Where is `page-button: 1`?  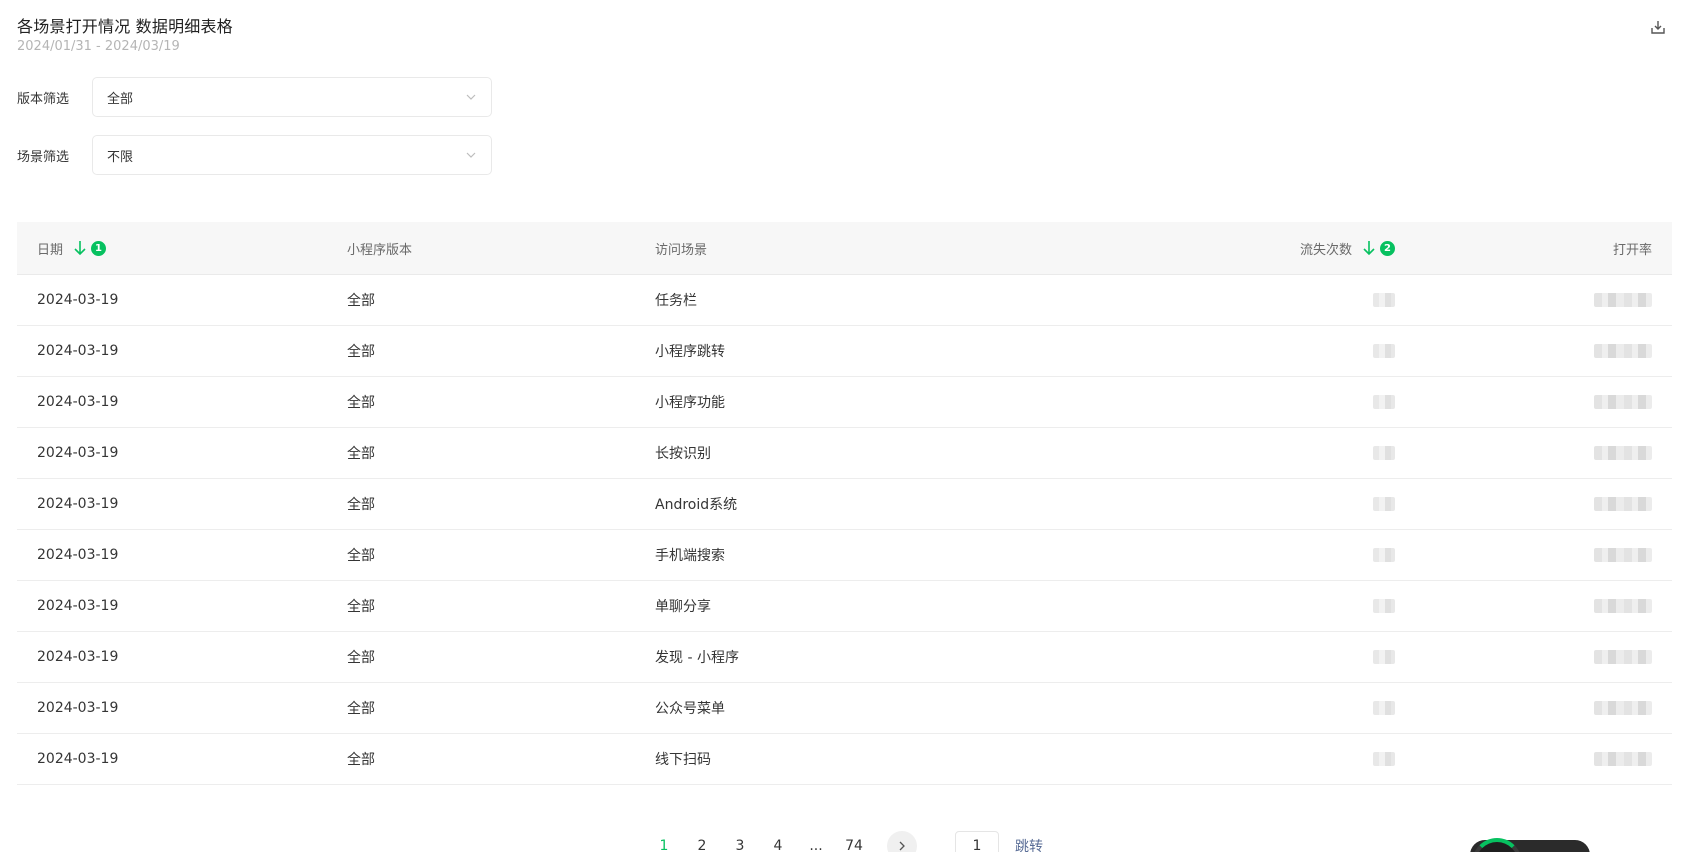 page-button: 1 is located at coordinates (664, 845).